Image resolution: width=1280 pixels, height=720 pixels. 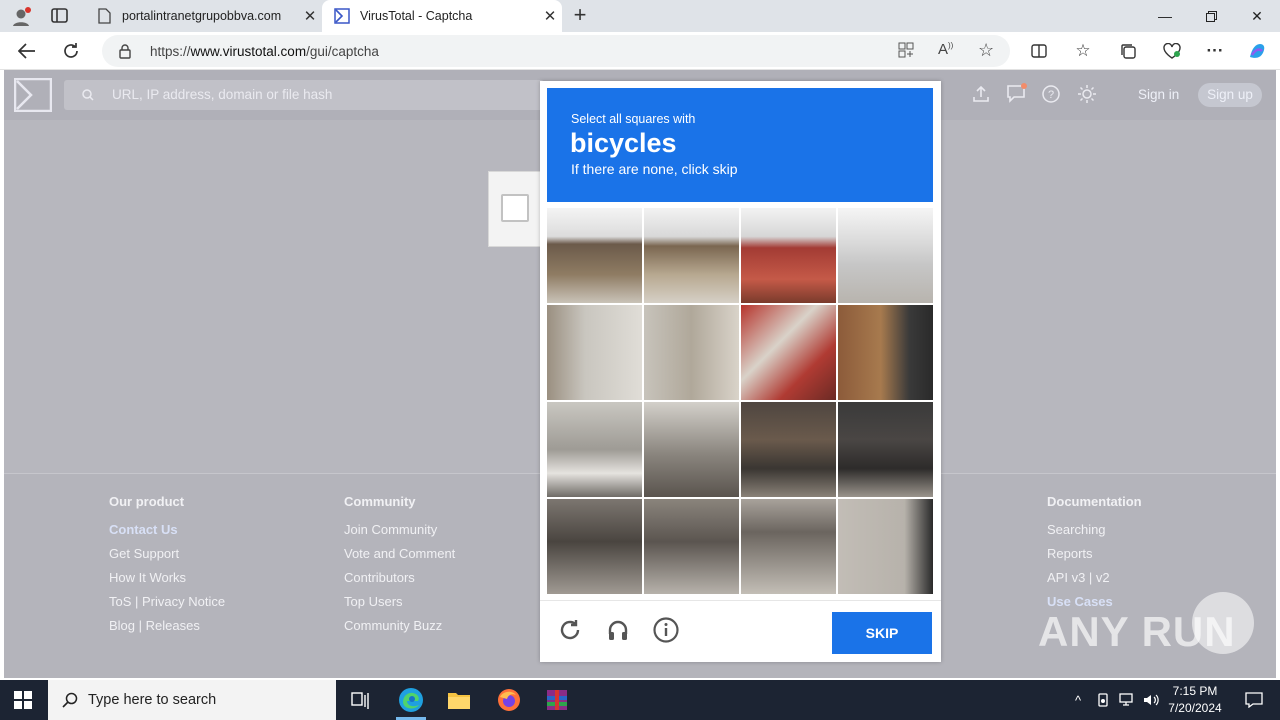 I want to click on windows-start-icon, so click(x=23, y=700).